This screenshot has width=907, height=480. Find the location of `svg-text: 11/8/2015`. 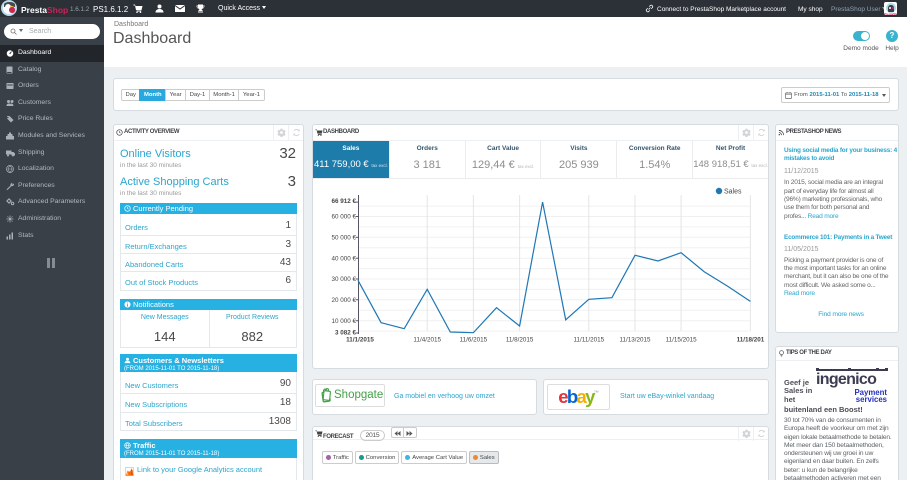

svg-text: 11/8/2015 is located at coordinates (520, 340).